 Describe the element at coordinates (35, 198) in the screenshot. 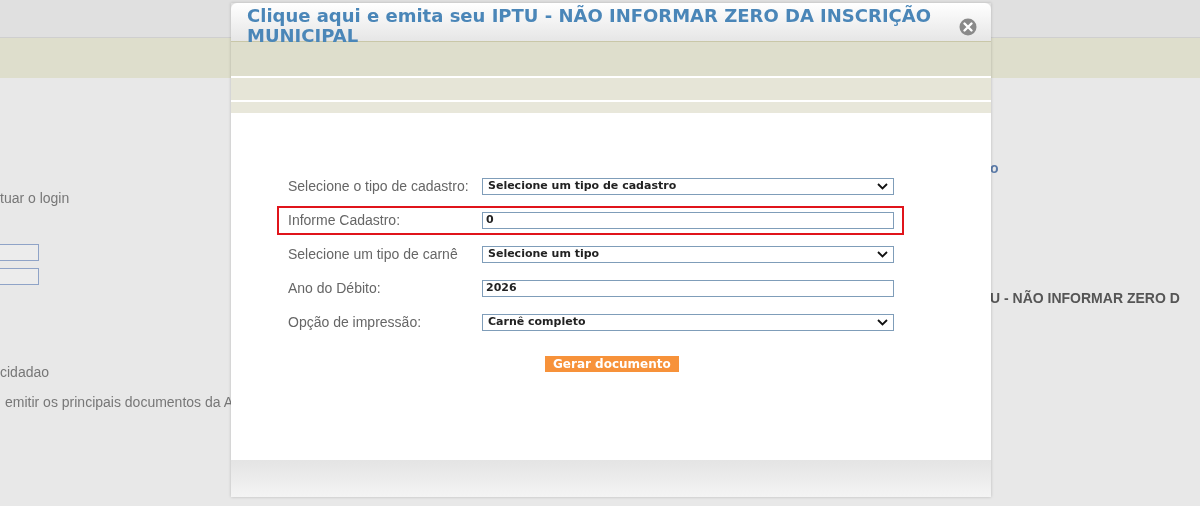

I see `login-hint: tuar o login` at that location.